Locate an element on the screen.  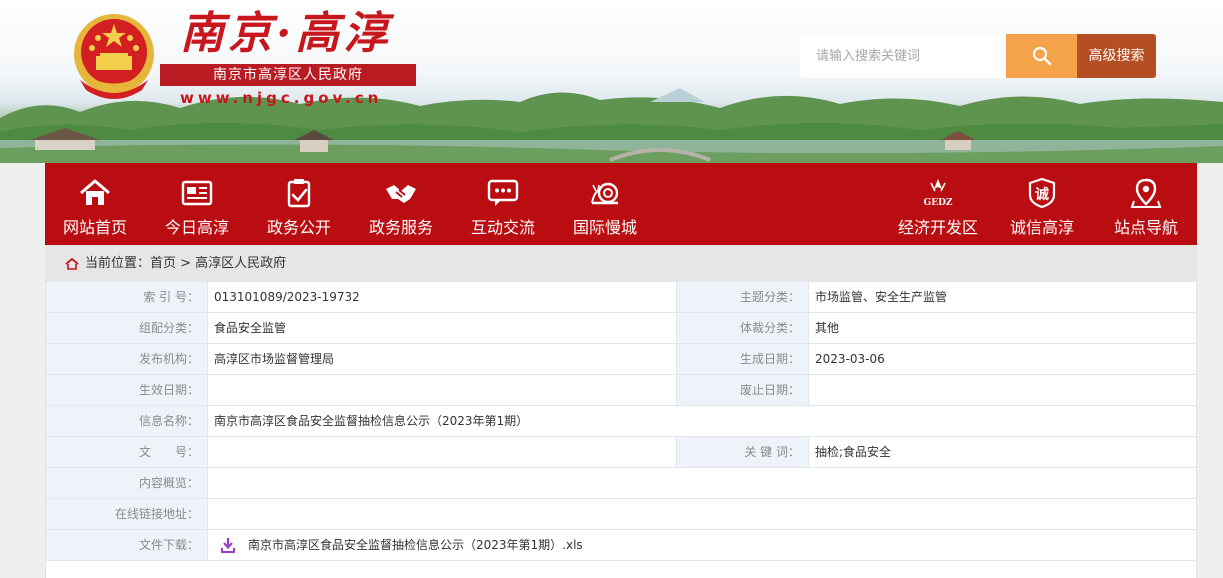
publisher-label: 发布机构： is located at coordinates (127, 359).